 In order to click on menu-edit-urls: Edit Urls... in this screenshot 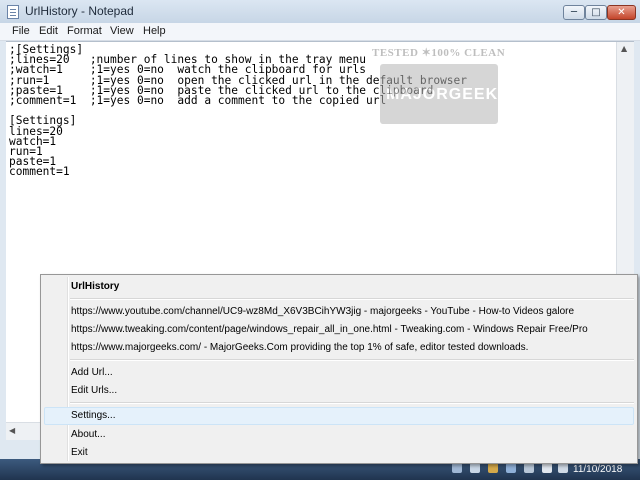, I will do `click(94, 390)`.